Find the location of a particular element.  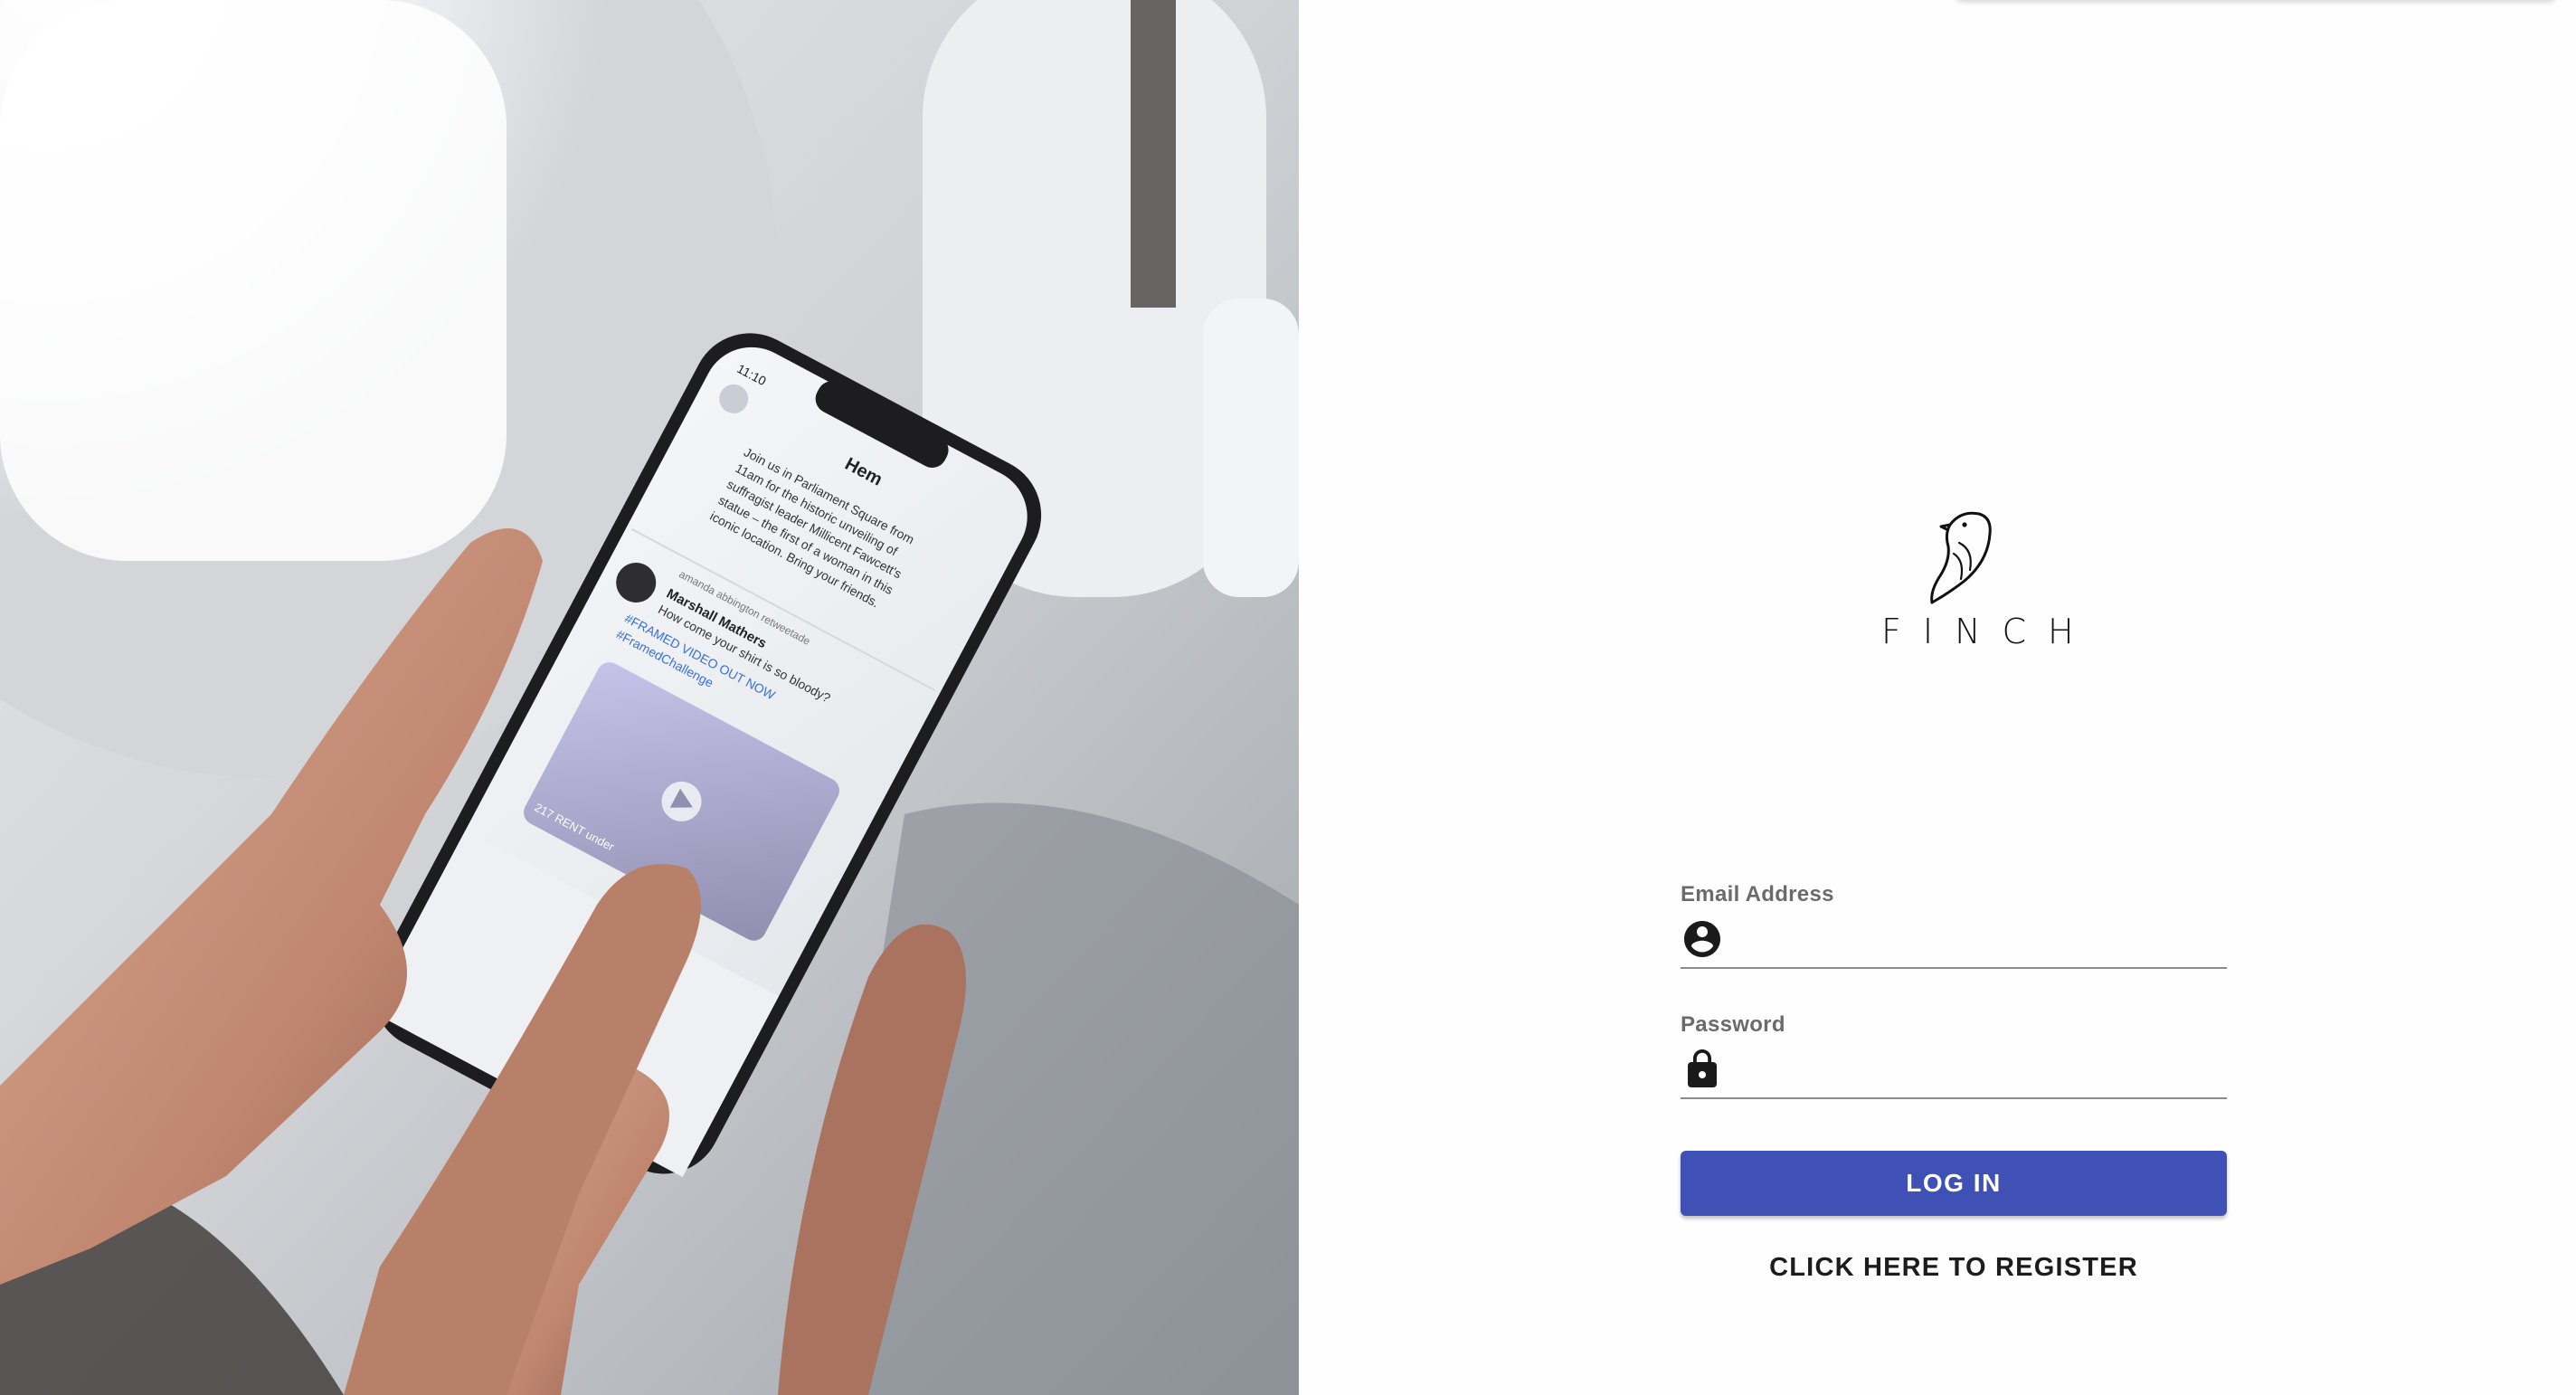

login-button: LOG IN is located at coordinates (1954, 1183).